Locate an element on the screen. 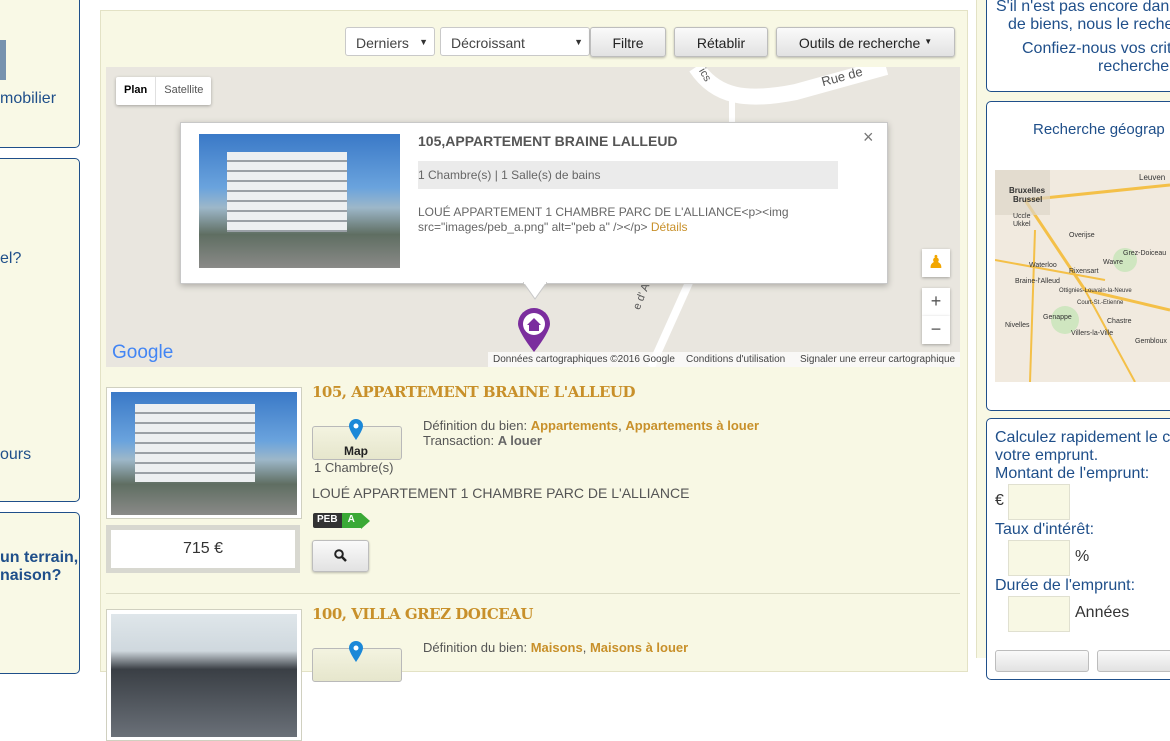  close-icon: × is located at coordinates (868, 137).